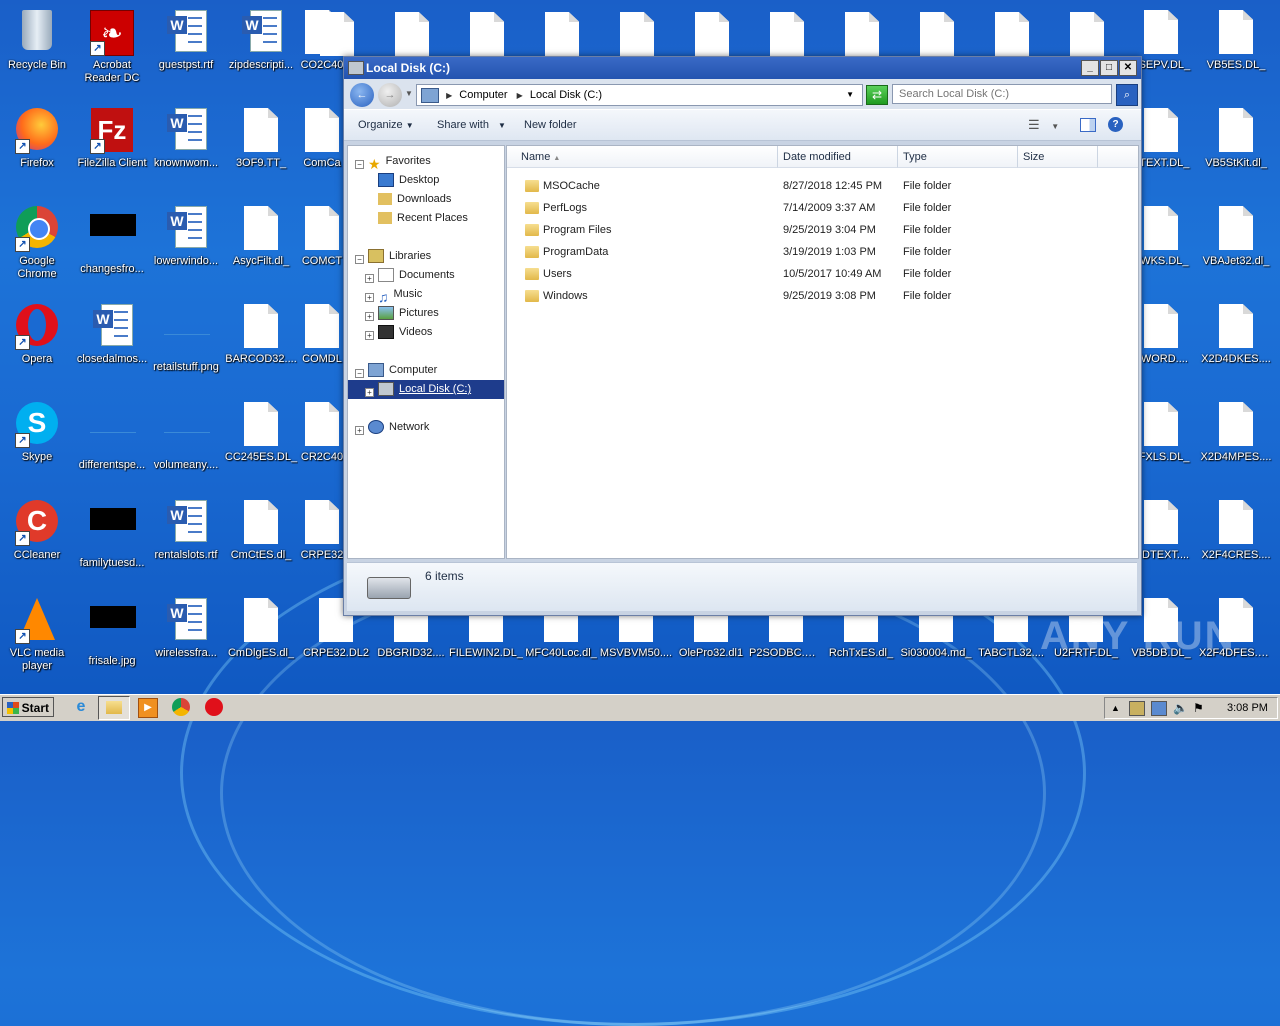  Describe the element at coordinates (416, 275) in the screenshot. I see `nav-documents: Documents` at that location.